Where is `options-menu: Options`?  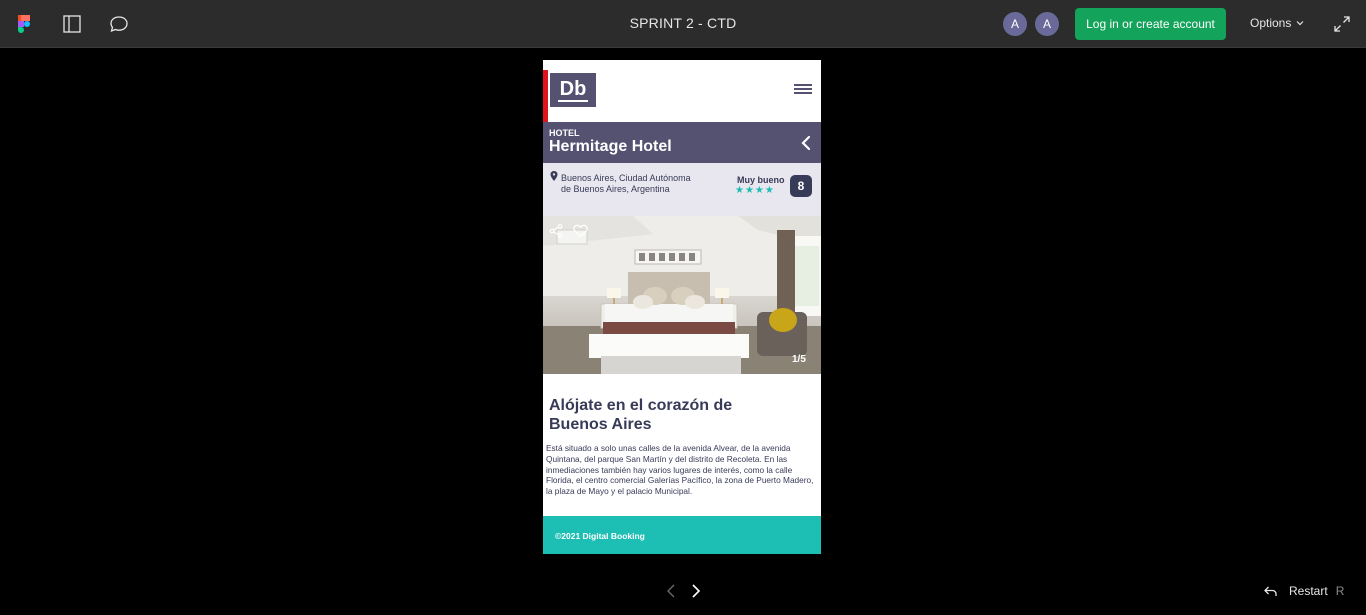 options-menu: Options is located at coordinates (1277, 23).